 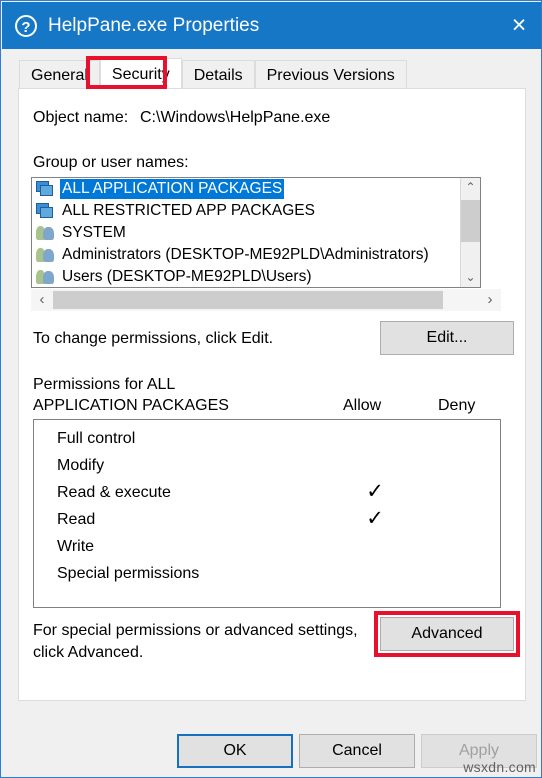 I want to click on group-or-user-names-label: Group or user names:, so click(x=111, y=162).